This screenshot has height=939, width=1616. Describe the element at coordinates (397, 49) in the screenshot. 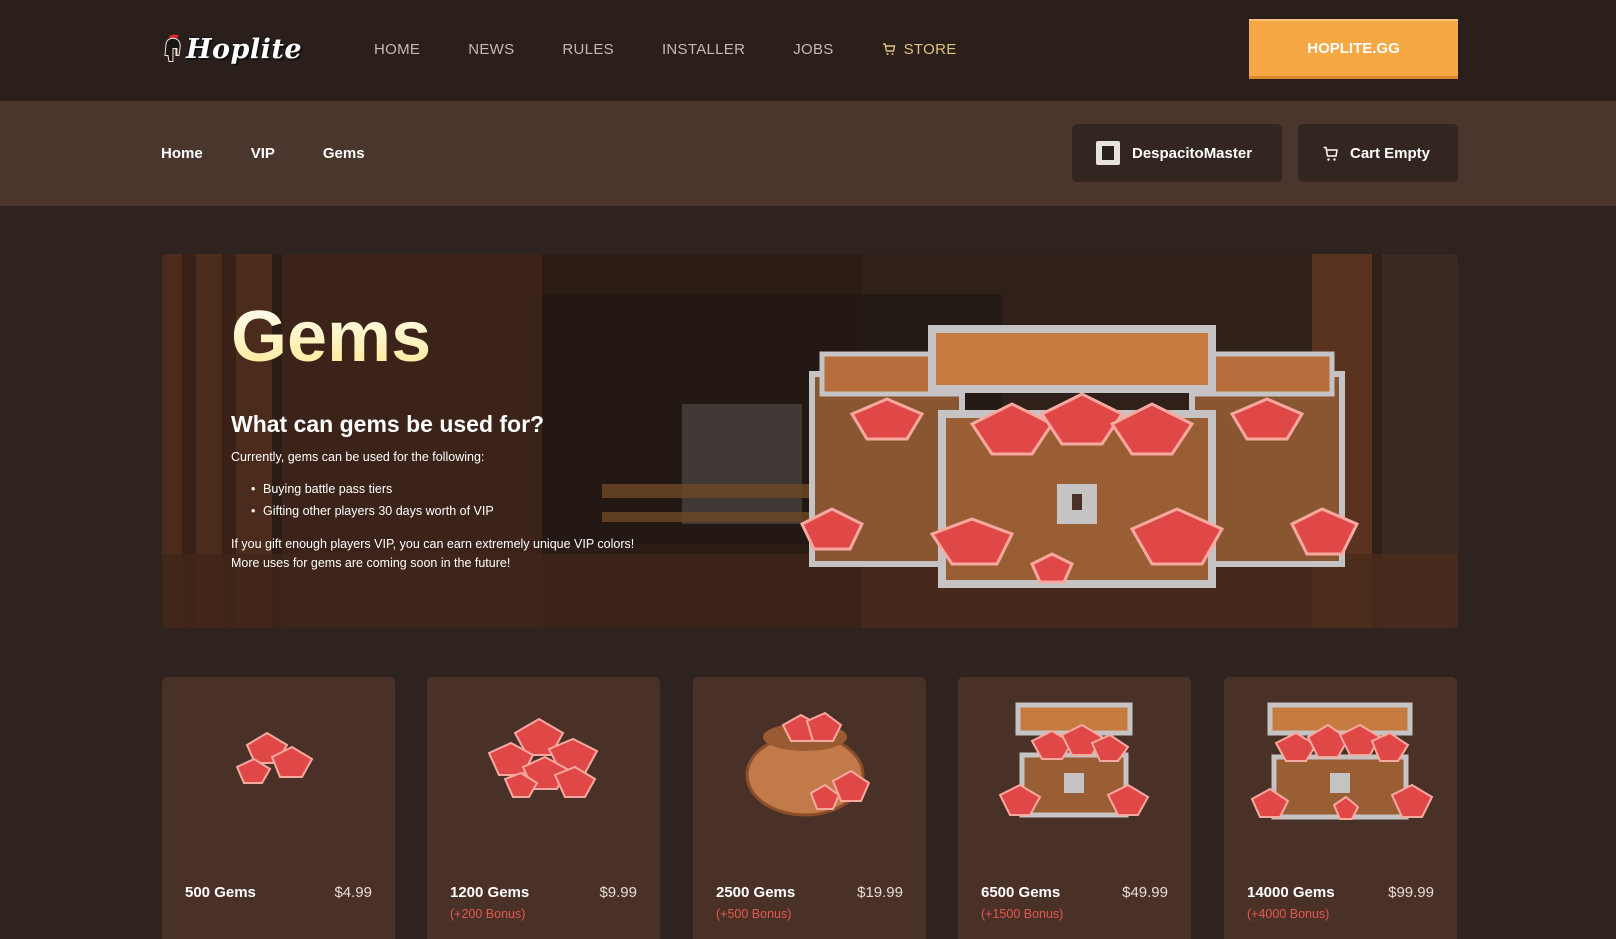

I see `nav-home: HOME` at that location.